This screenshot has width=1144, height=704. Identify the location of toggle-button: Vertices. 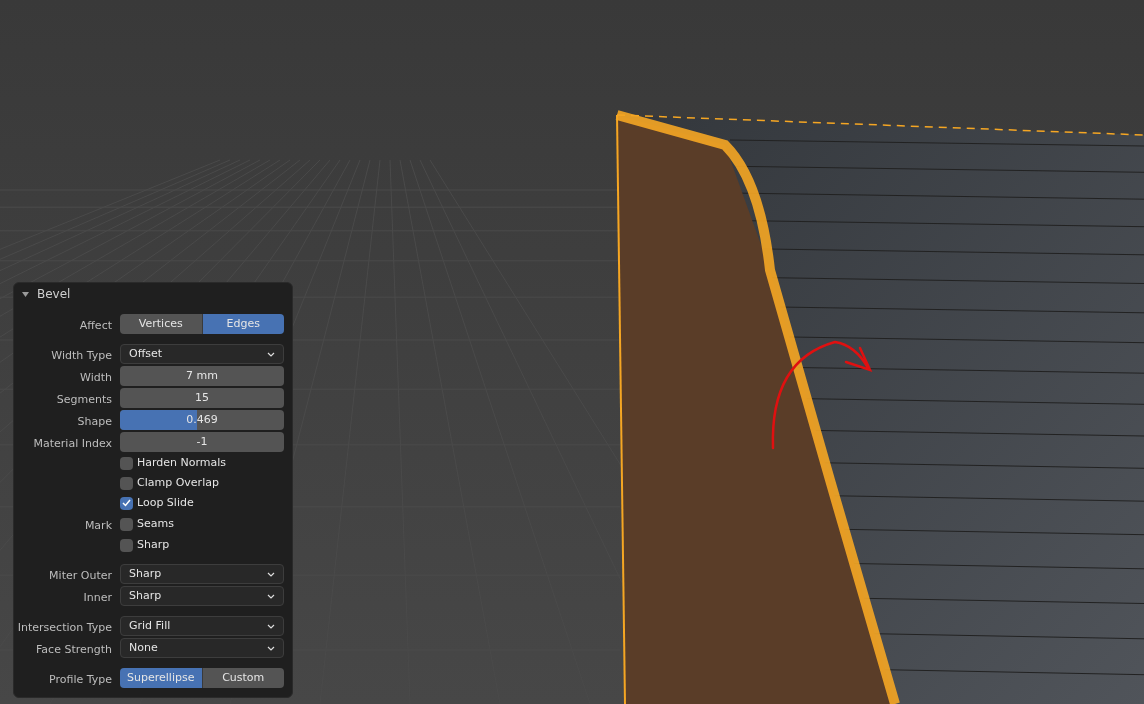
(161, 324).